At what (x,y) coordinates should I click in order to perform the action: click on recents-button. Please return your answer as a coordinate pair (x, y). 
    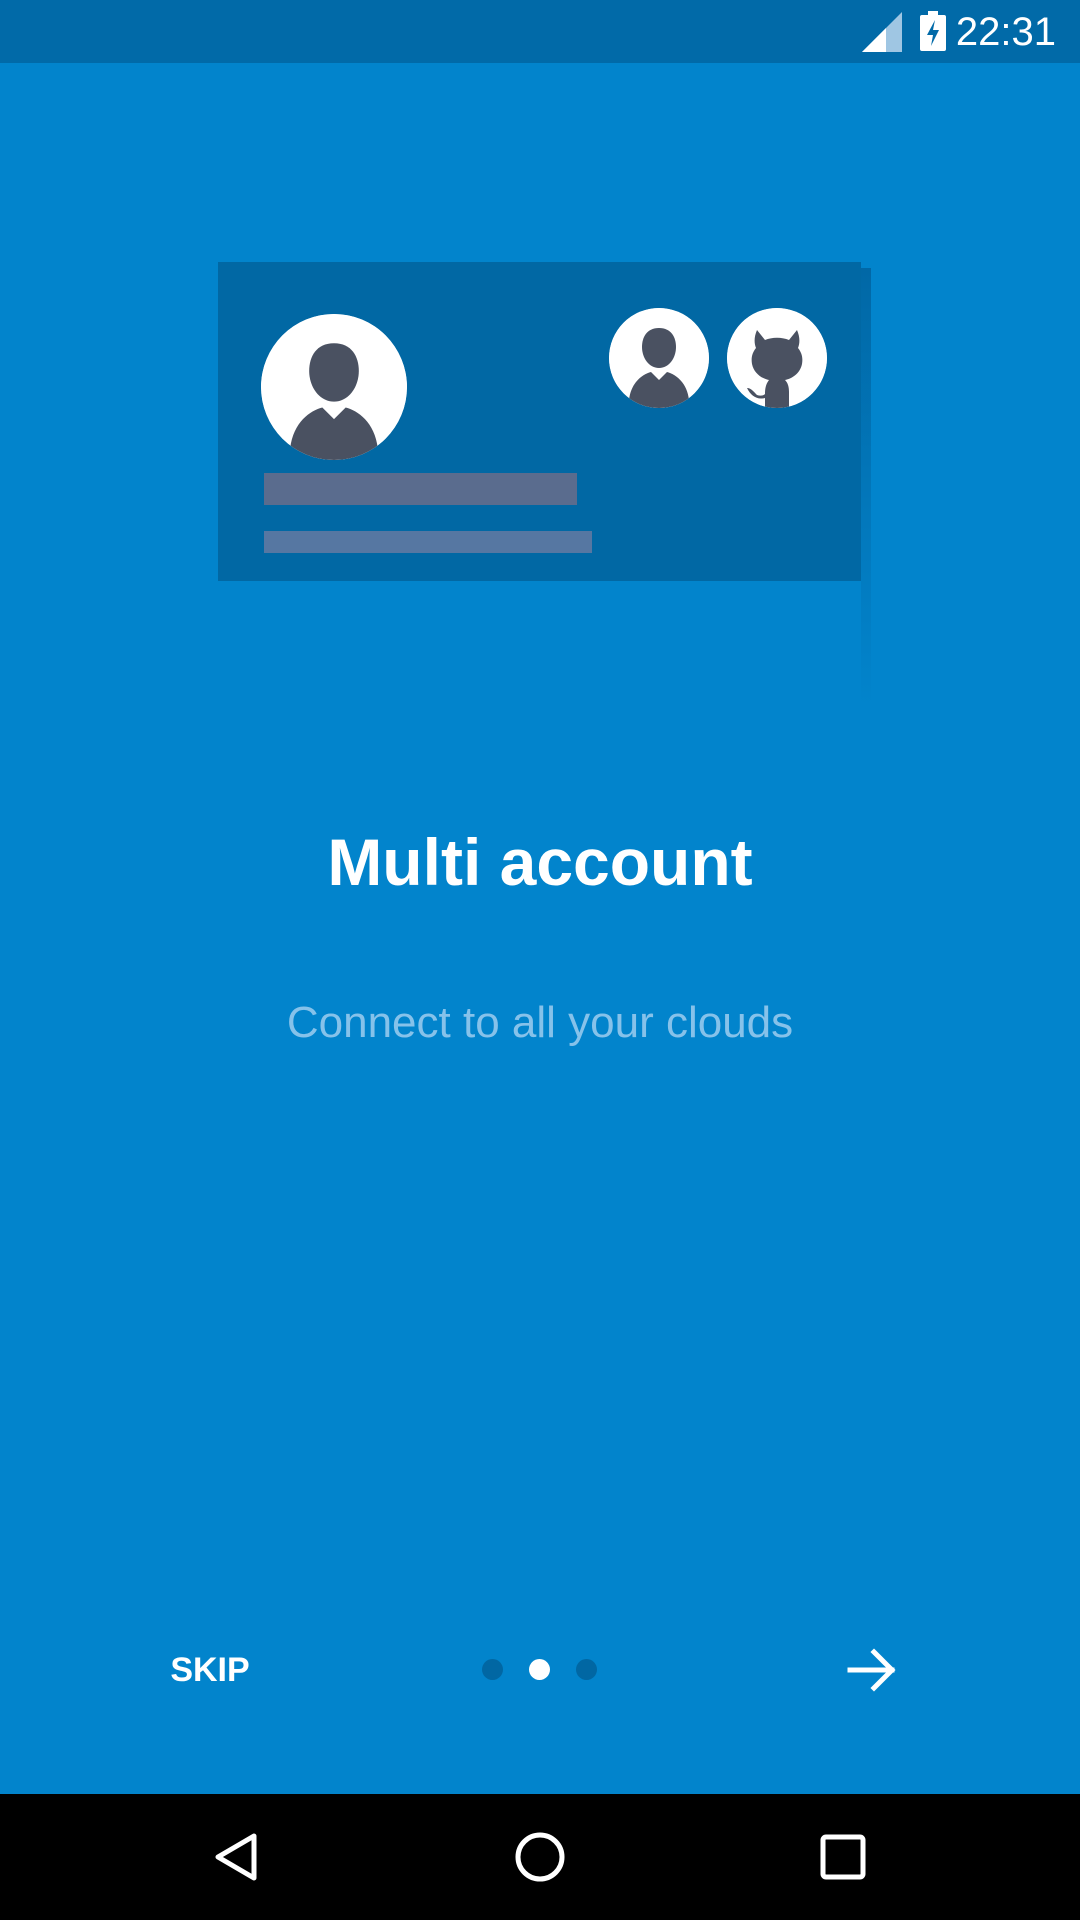
    Looking at the image, I should click on (843, 1857).